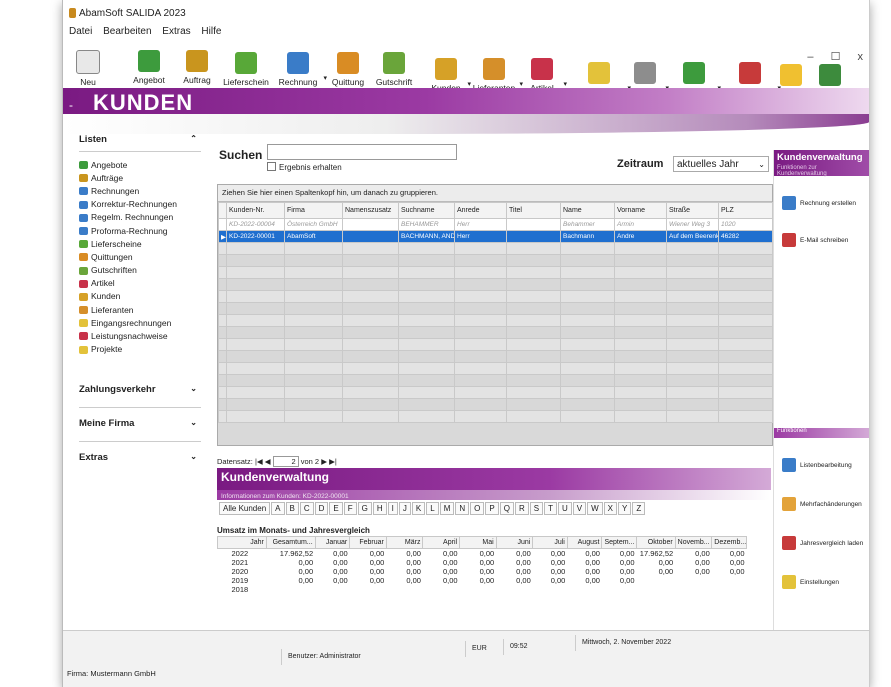  I want to click on sidebar-item-eingangsrechnungen: Eingangsrechnungen, so click(140, 322).